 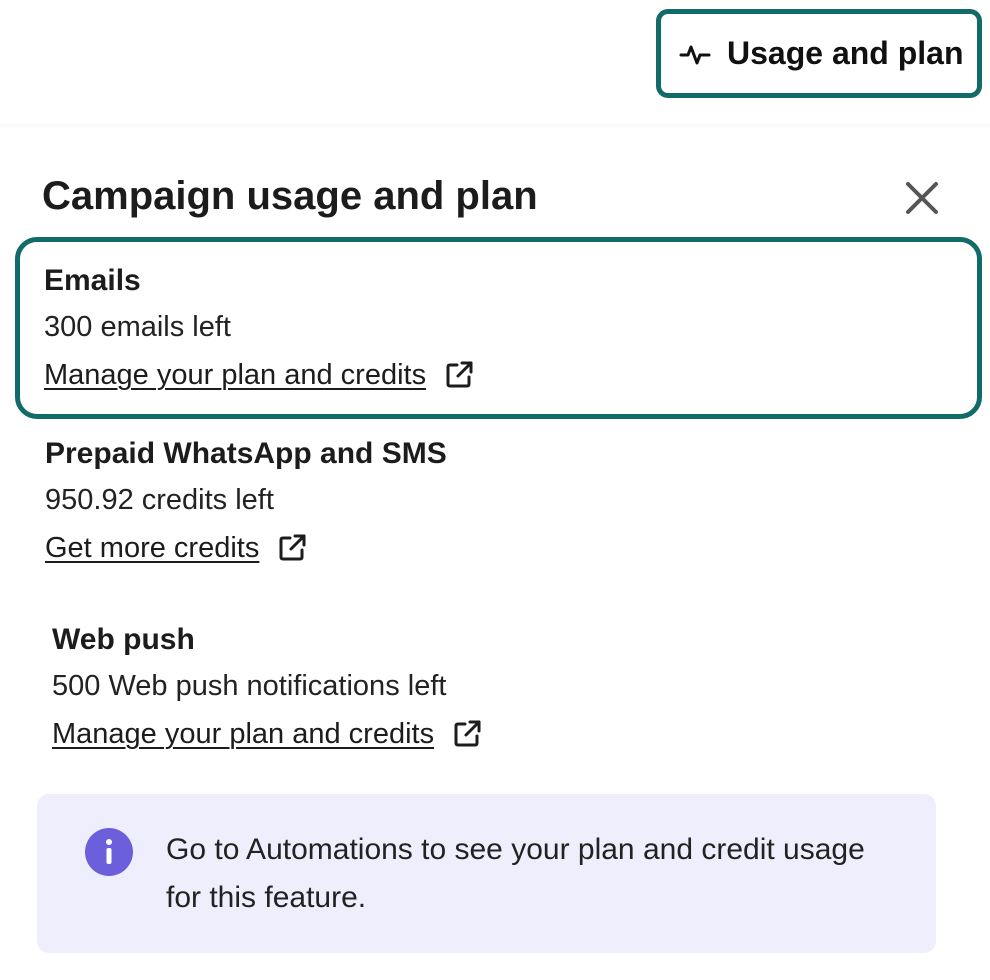 What do you see at coordinates (123, 639) in the screenshot?
I see `web-push-heading: Web push` at bounding box center [123, 639].